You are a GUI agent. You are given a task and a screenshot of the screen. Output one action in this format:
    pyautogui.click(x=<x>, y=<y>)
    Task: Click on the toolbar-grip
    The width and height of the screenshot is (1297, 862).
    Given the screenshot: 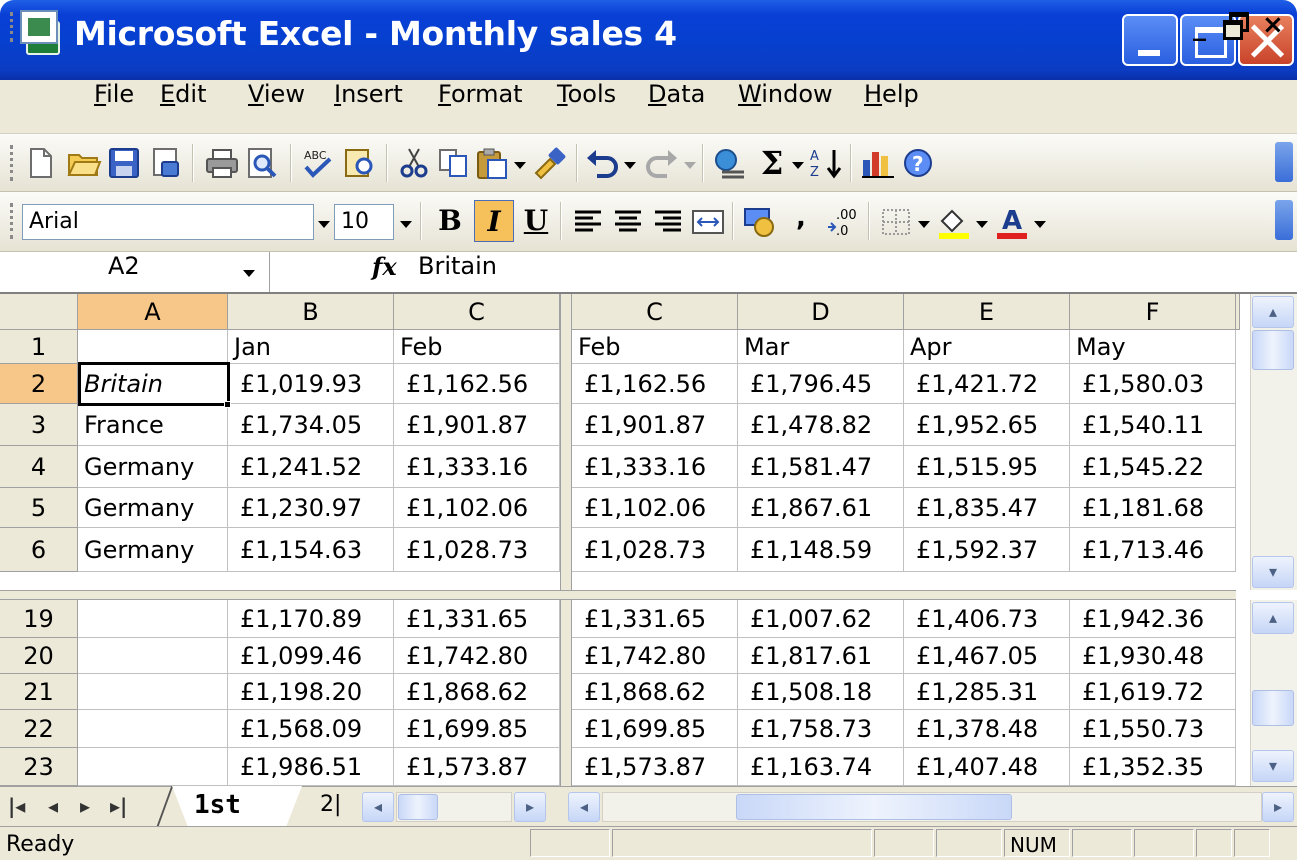 What is the action you would take?
    pyautogui.click(x=12, y=163)
    